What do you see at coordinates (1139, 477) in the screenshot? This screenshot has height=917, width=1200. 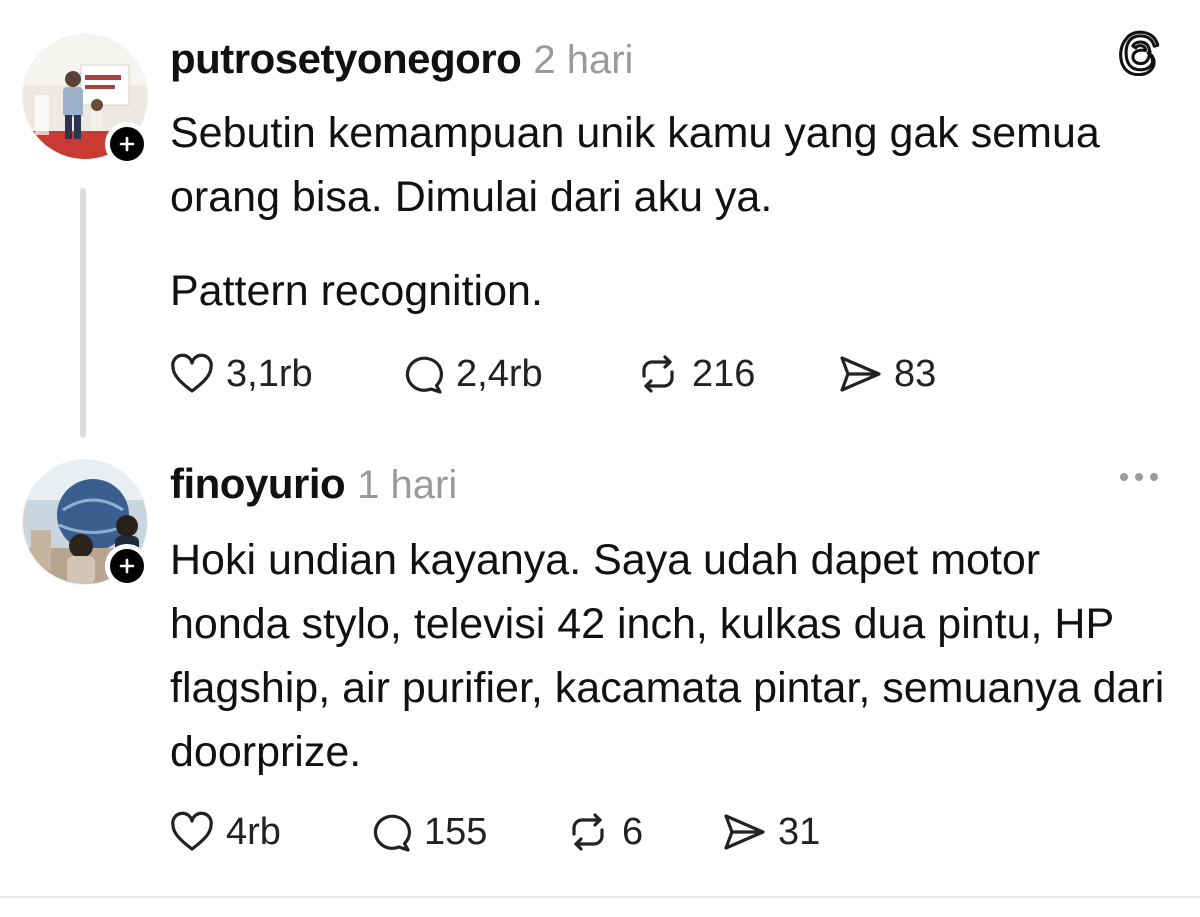 I see `more-options-icon` at bounding box center [1139, 477].